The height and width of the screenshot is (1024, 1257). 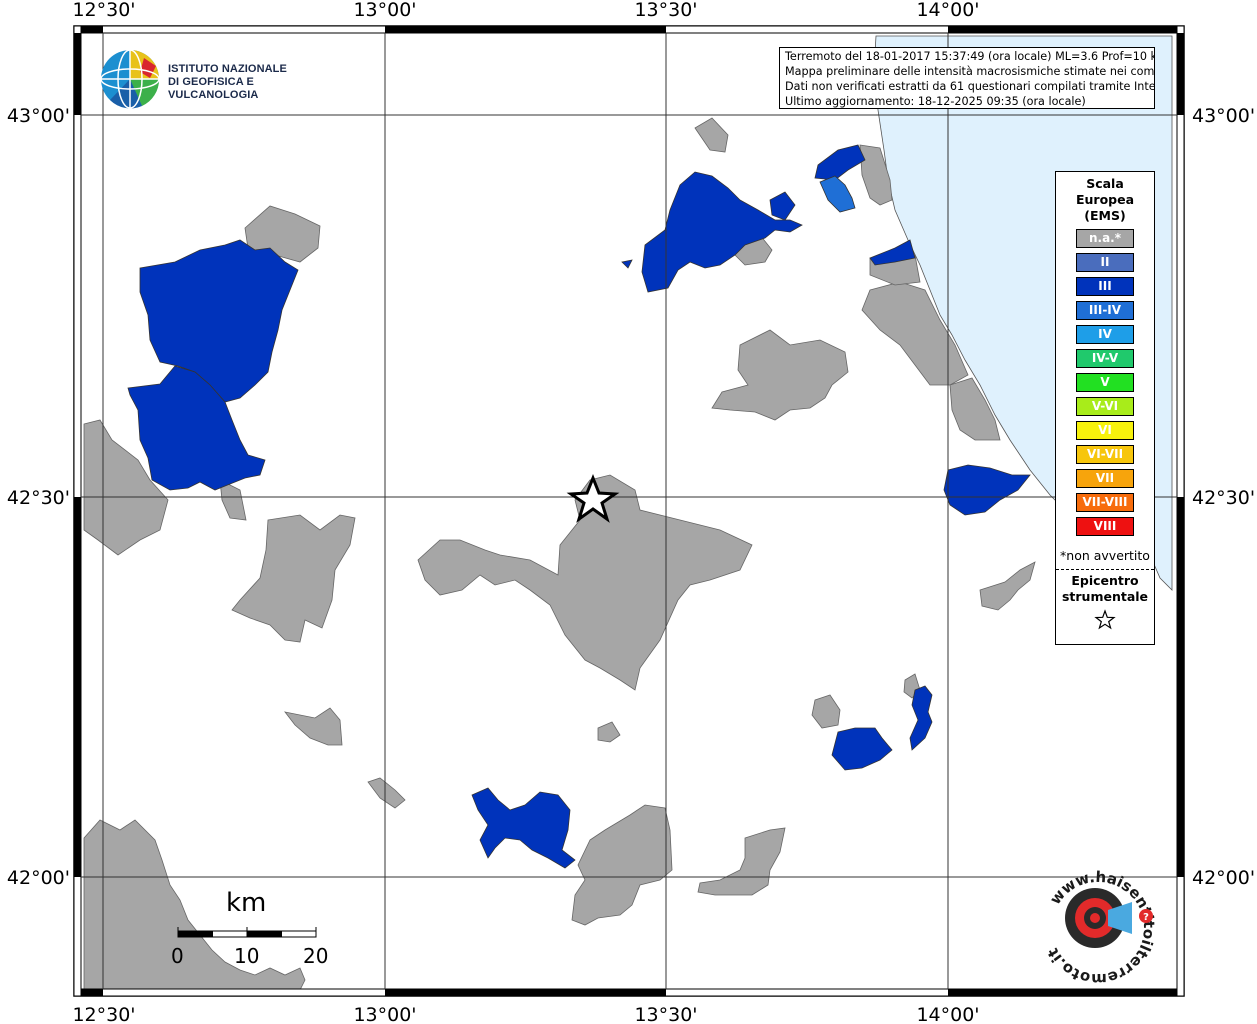 What do you see at coordinates (38, 116) in the screenshot?
I see `lat-label-left-1: 43°00'` at bounding box center [38, 116].